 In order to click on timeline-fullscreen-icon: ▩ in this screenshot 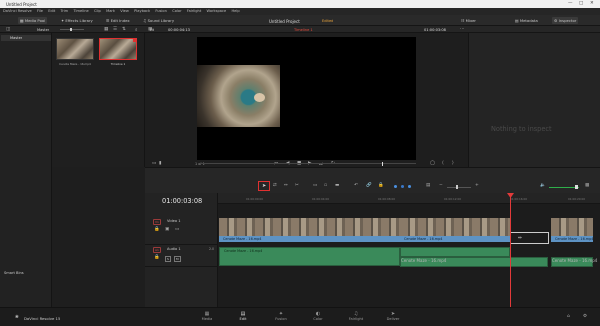, I will do `click(587, 185)`.